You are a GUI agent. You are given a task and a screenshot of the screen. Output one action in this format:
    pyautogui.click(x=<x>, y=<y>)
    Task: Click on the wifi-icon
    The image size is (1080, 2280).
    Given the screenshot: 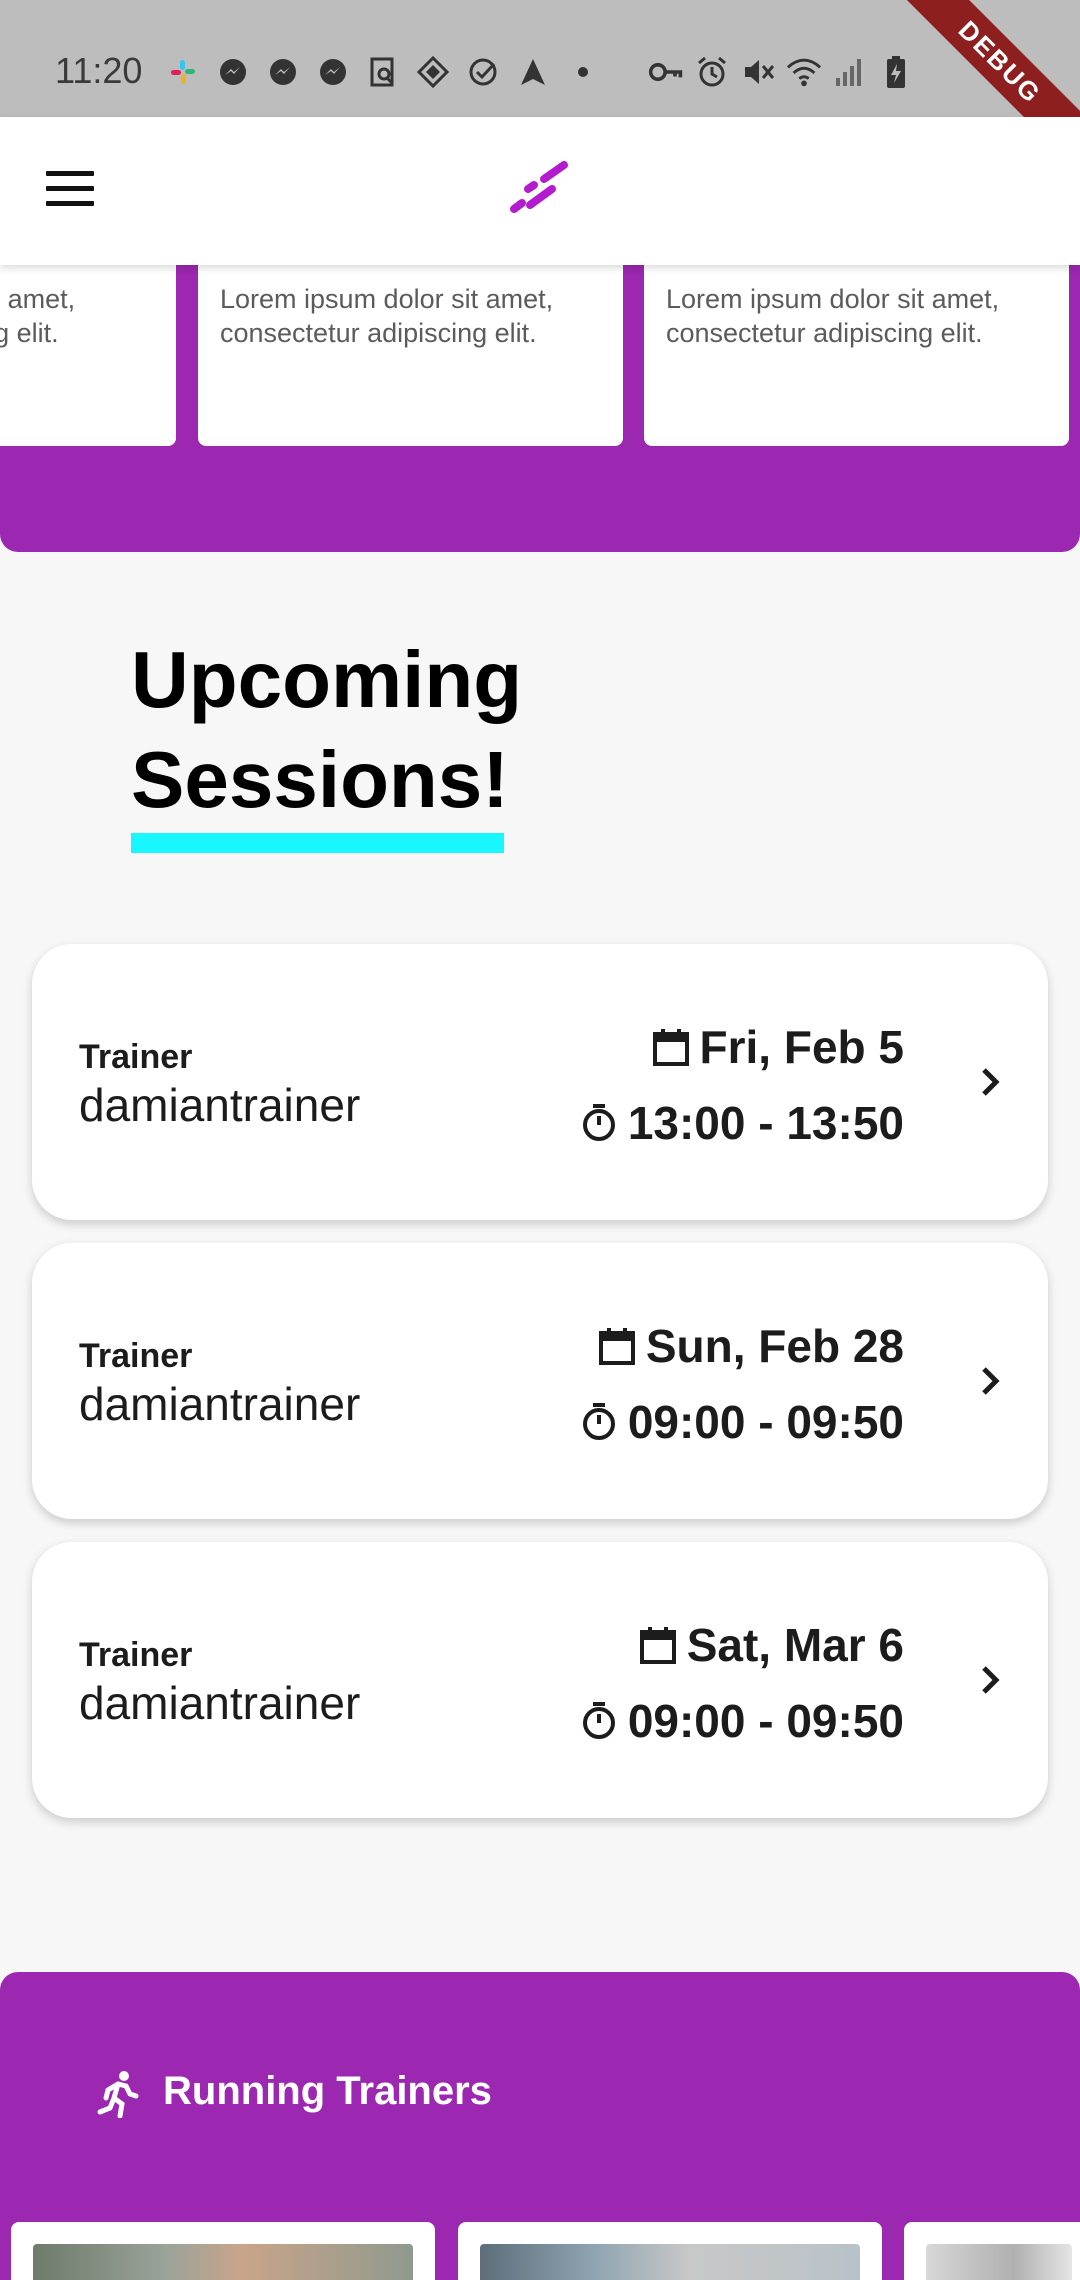 What is the action you would take?
    pyautogui.click(x=804, y=72)
    